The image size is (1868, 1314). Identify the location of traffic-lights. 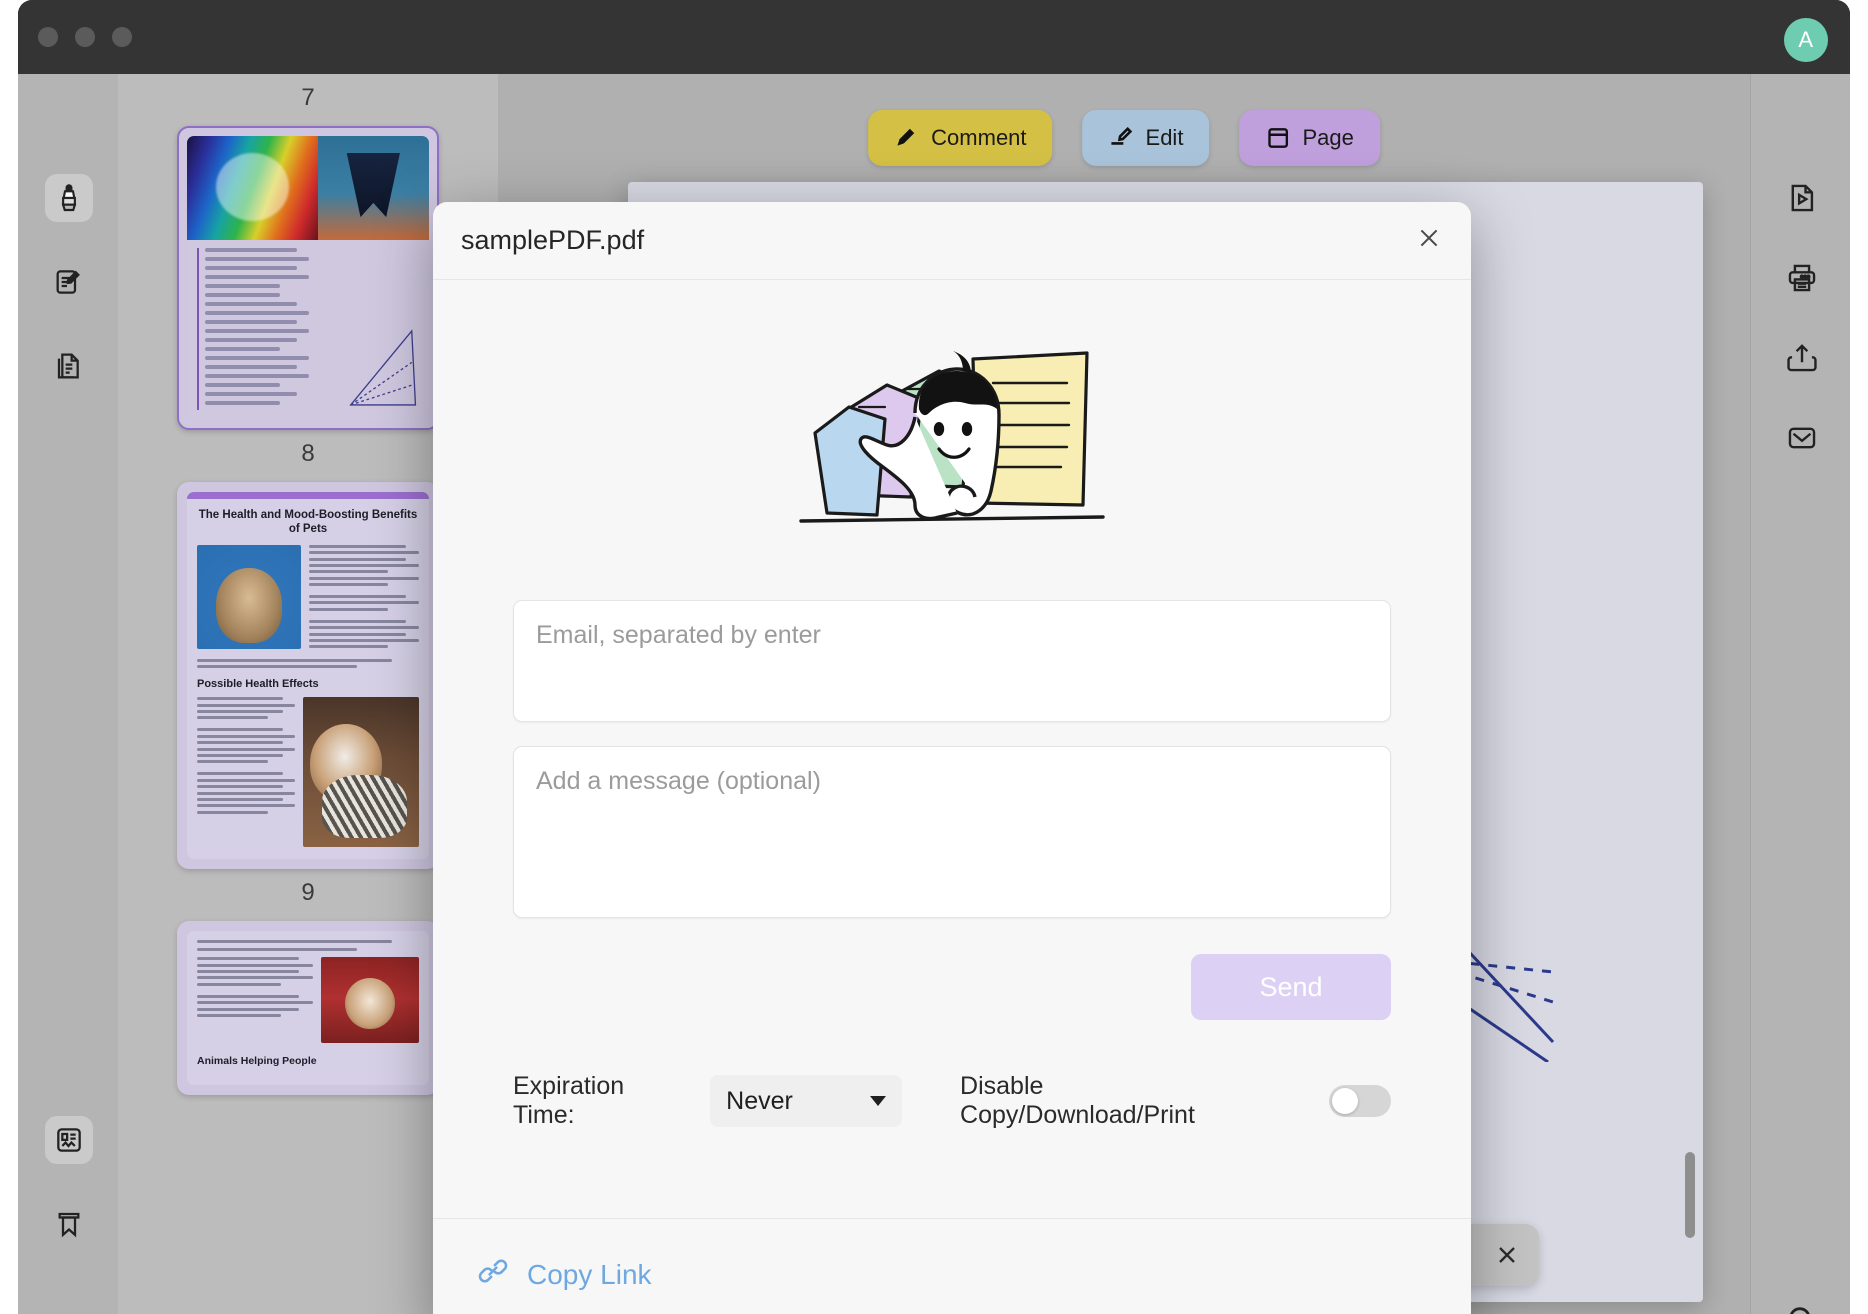
(85, 37).